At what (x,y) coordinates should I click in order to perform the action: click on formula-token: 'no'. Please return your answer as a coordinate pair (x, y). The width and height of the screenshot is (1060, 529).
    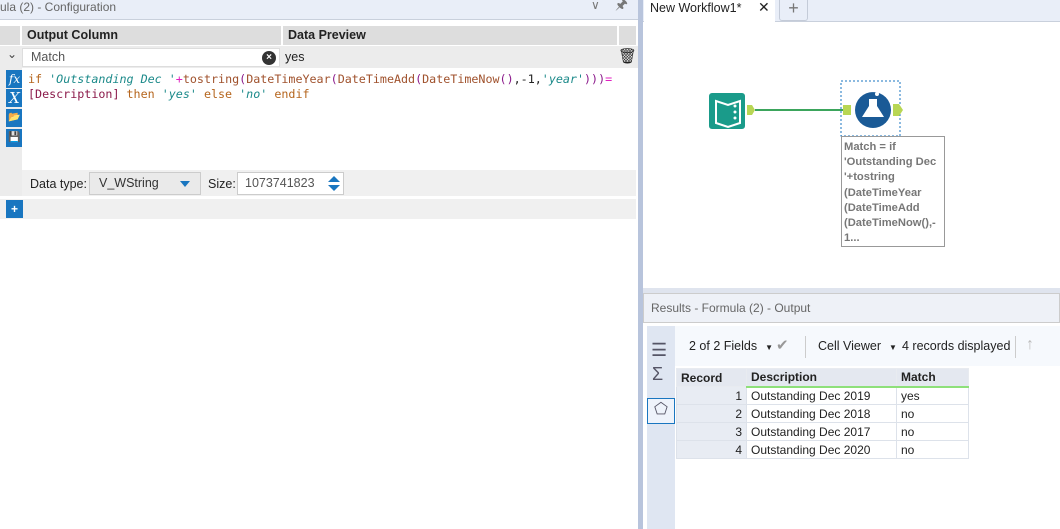
    Looking at the image, I should click on (253, 94).